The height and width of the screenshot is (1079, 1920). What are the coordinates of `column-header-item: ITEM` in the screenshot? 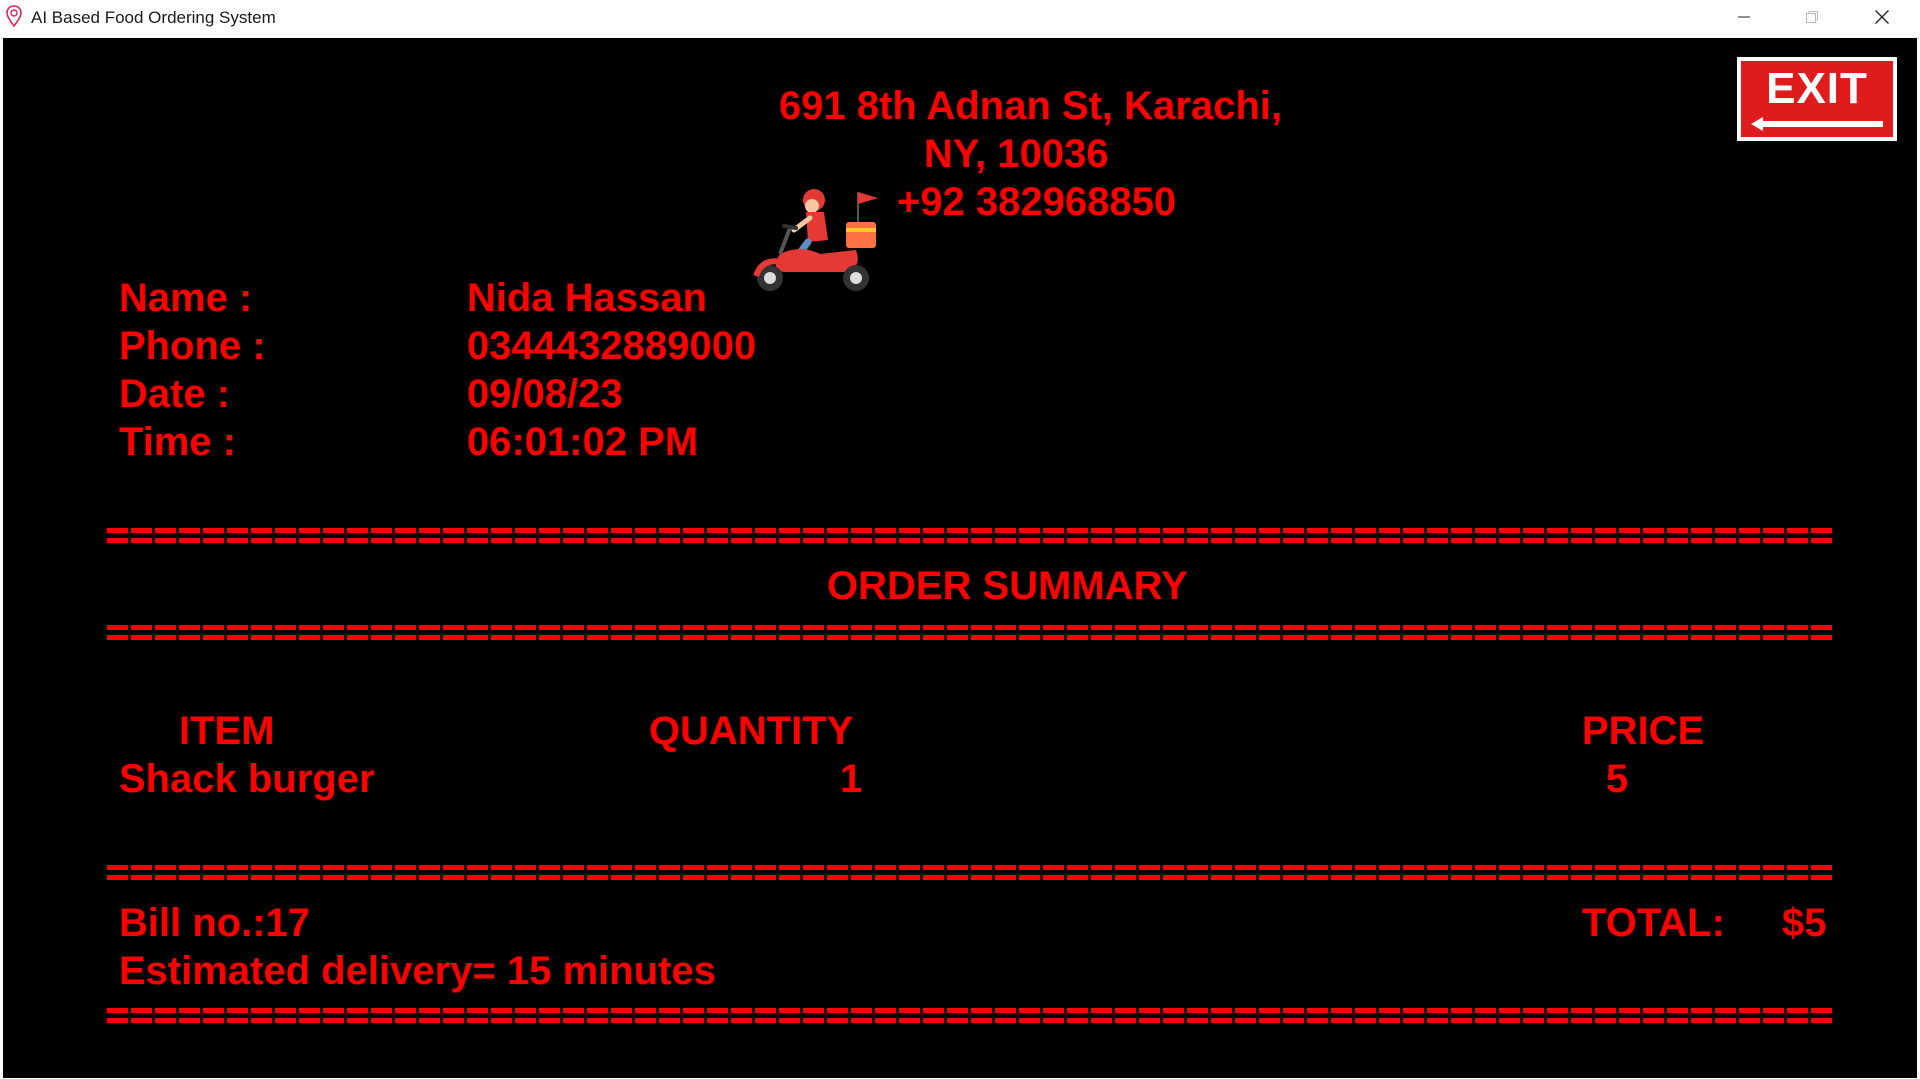 It's located at (227, 731).